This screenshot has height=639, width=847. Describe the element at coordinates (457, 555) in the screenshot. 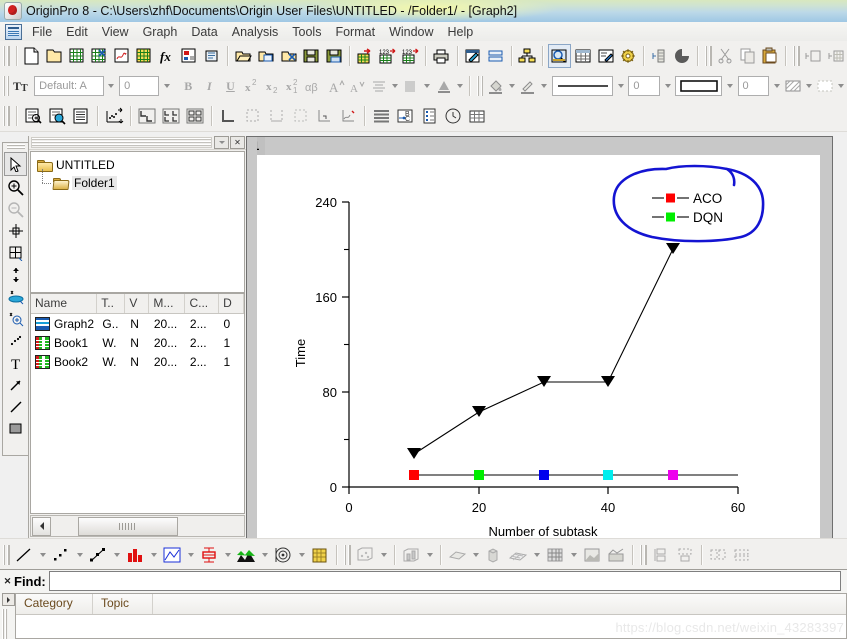

I see `3d-surface-button` at that location.